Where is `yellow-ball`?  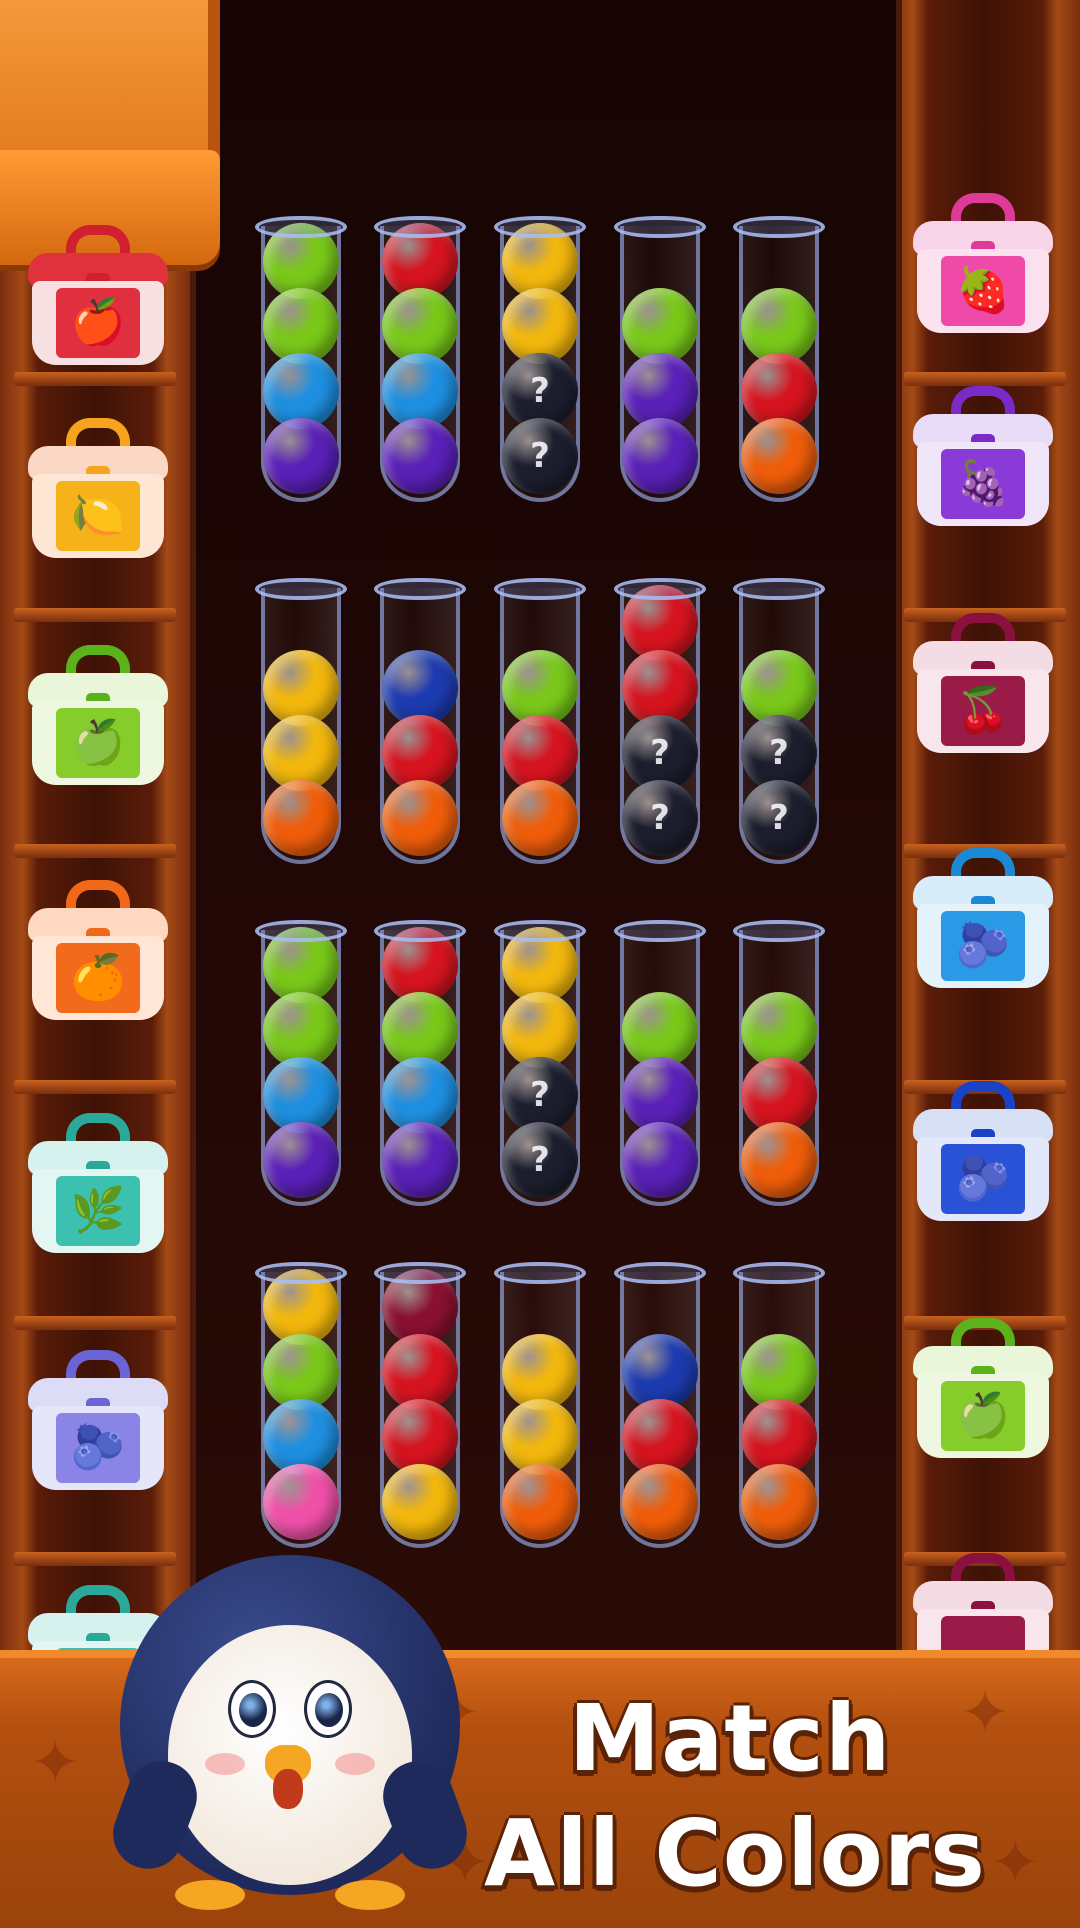
yellow-ball is located at coordinates (420, 1502).